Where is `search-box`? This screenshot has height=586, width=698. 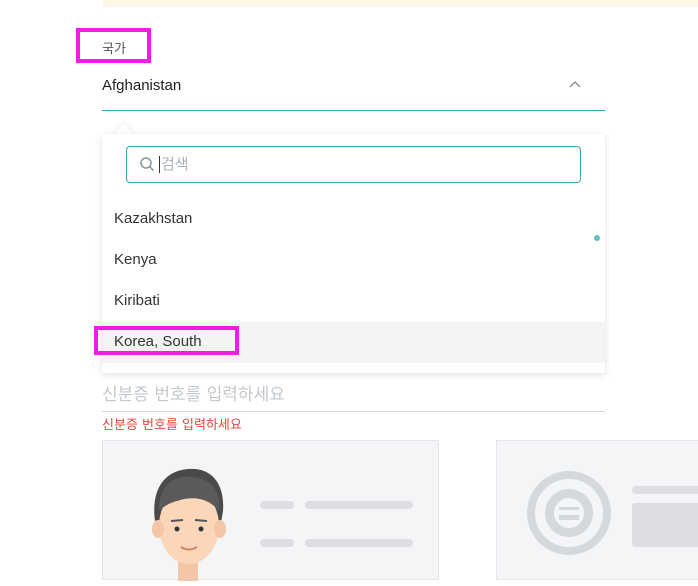
search-box is located at coordinates (353, 164).